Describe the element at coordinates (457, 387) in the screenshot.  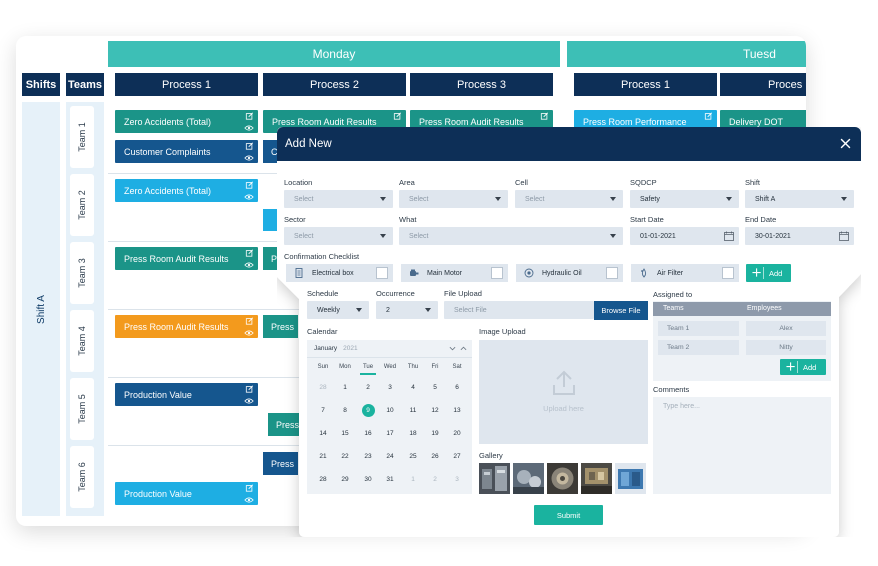
I see `calendar-day: 6` at that location.